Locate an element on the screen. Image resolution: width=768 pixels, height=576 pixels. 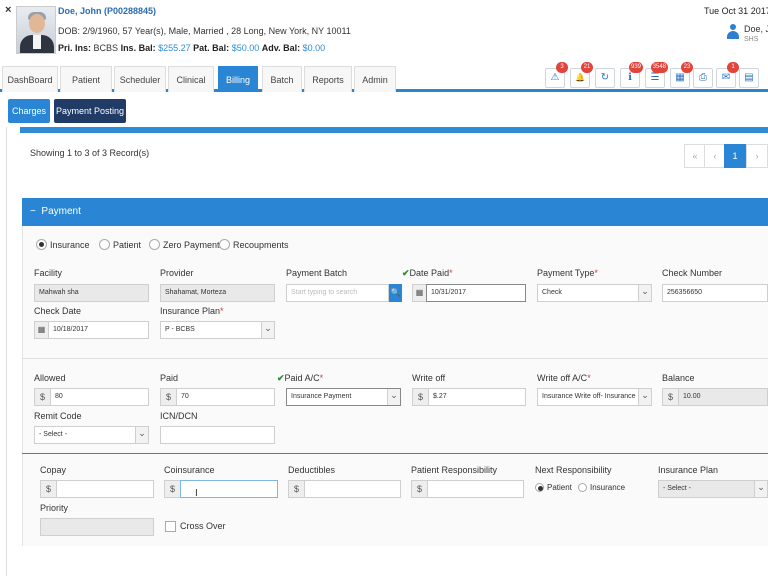
current-date: Tue Oct 31 2017 9 is located at coordinates (736, 11).